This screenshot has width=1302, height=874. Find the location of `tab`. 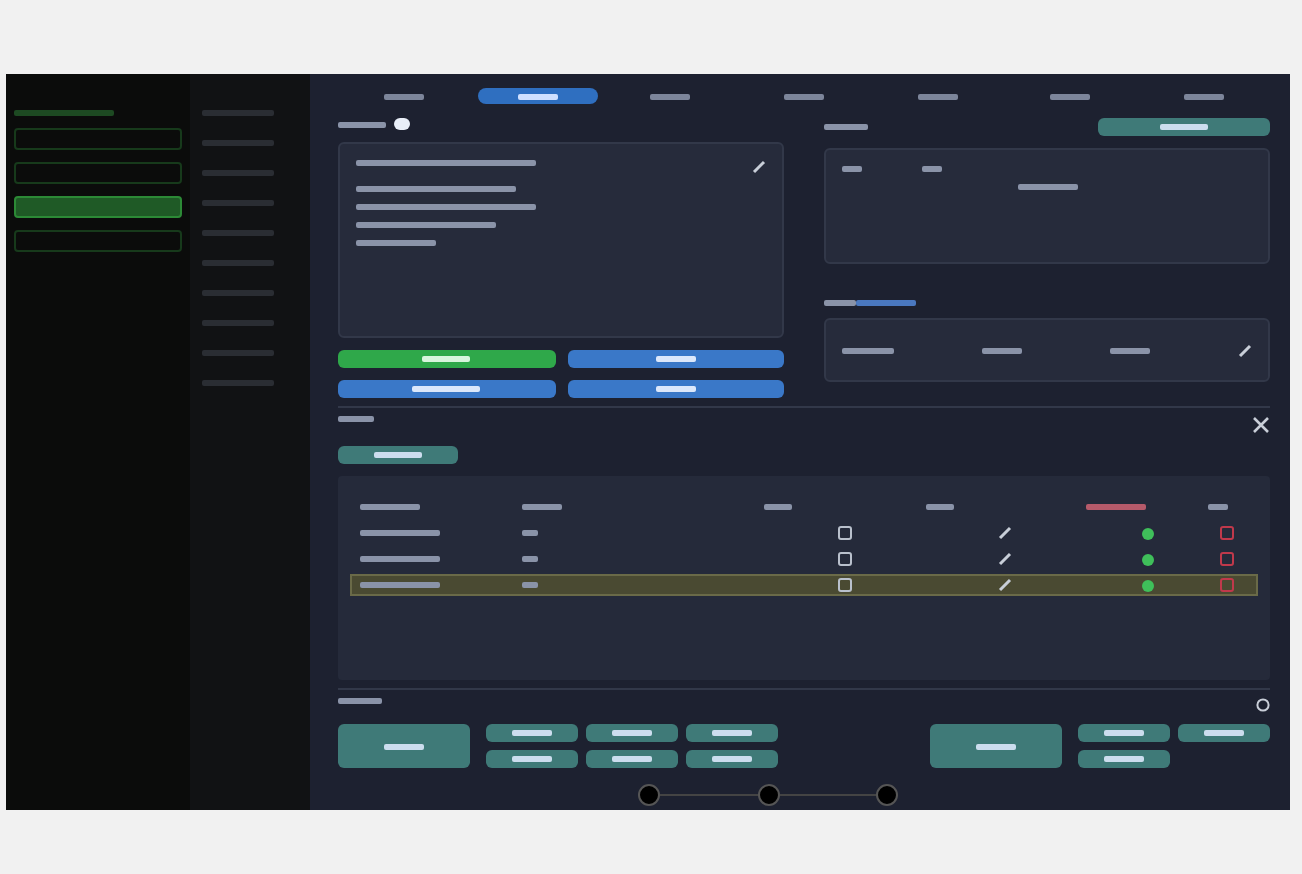

tab is located at coordinates (537, 96).